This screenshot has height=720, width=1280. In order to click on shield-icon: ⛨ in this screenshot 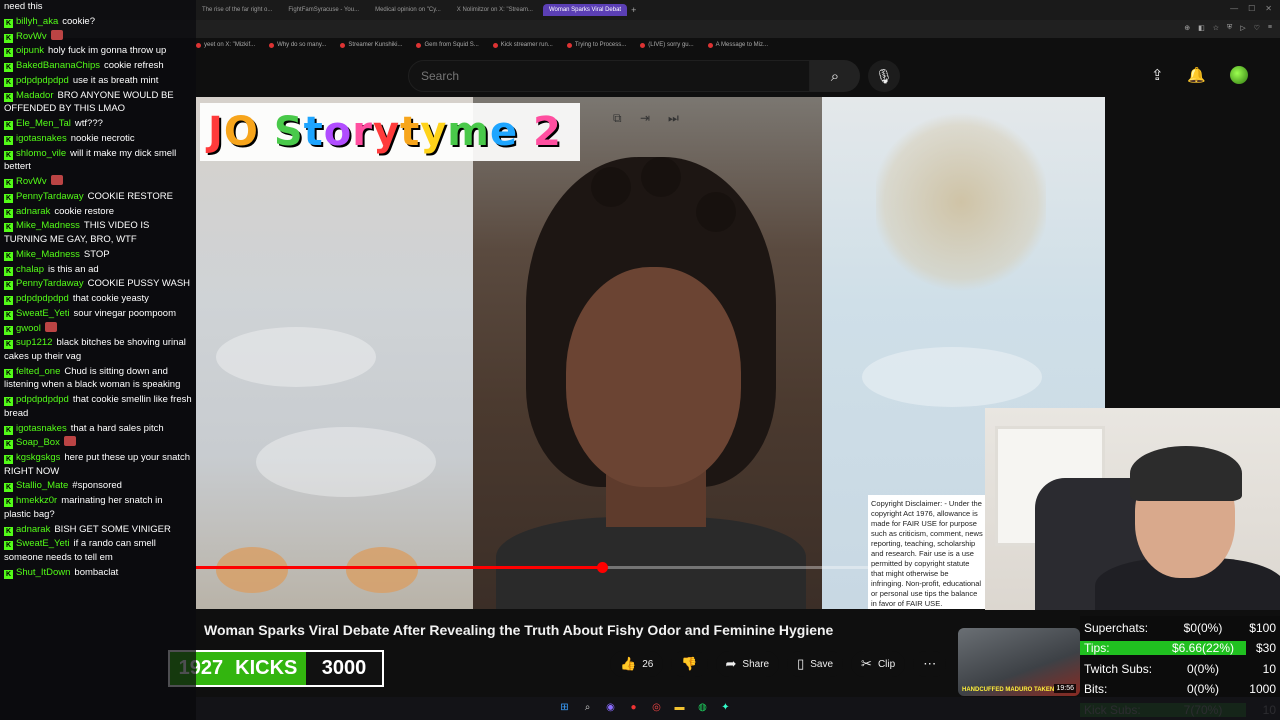, I will do `click(1229, 28)`.